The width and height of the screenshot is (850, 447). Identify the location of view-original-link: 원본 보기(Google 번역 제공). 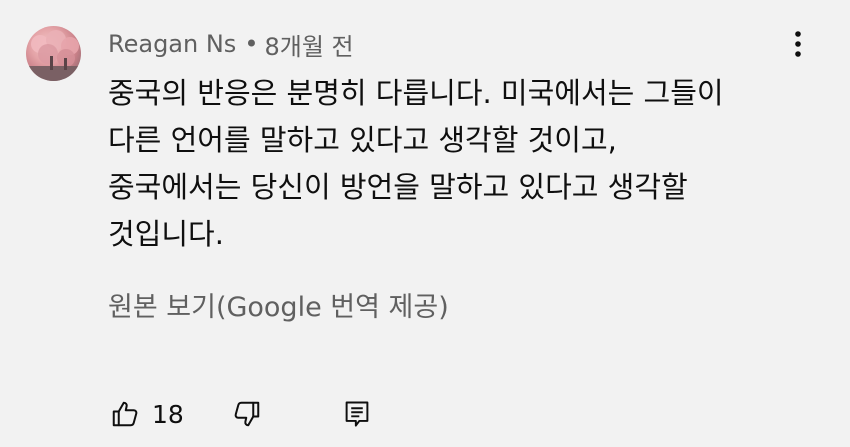
(278, 308).